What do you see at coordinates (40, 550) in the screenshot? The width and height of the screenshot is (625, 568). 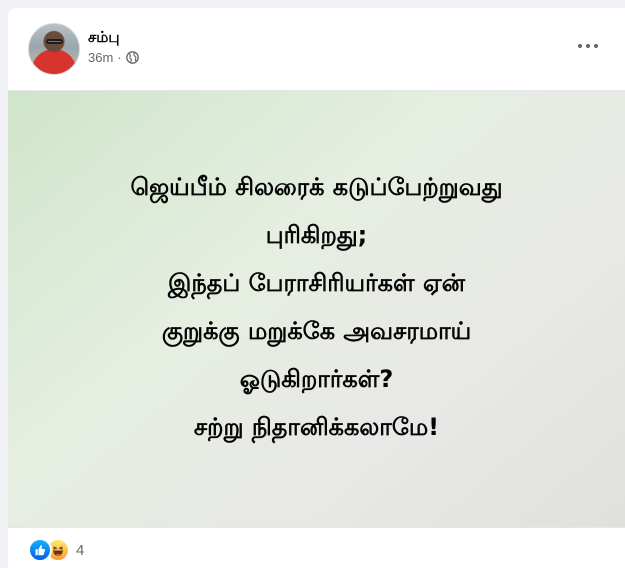 I see `like-icon` at bounding box center [40, 550].